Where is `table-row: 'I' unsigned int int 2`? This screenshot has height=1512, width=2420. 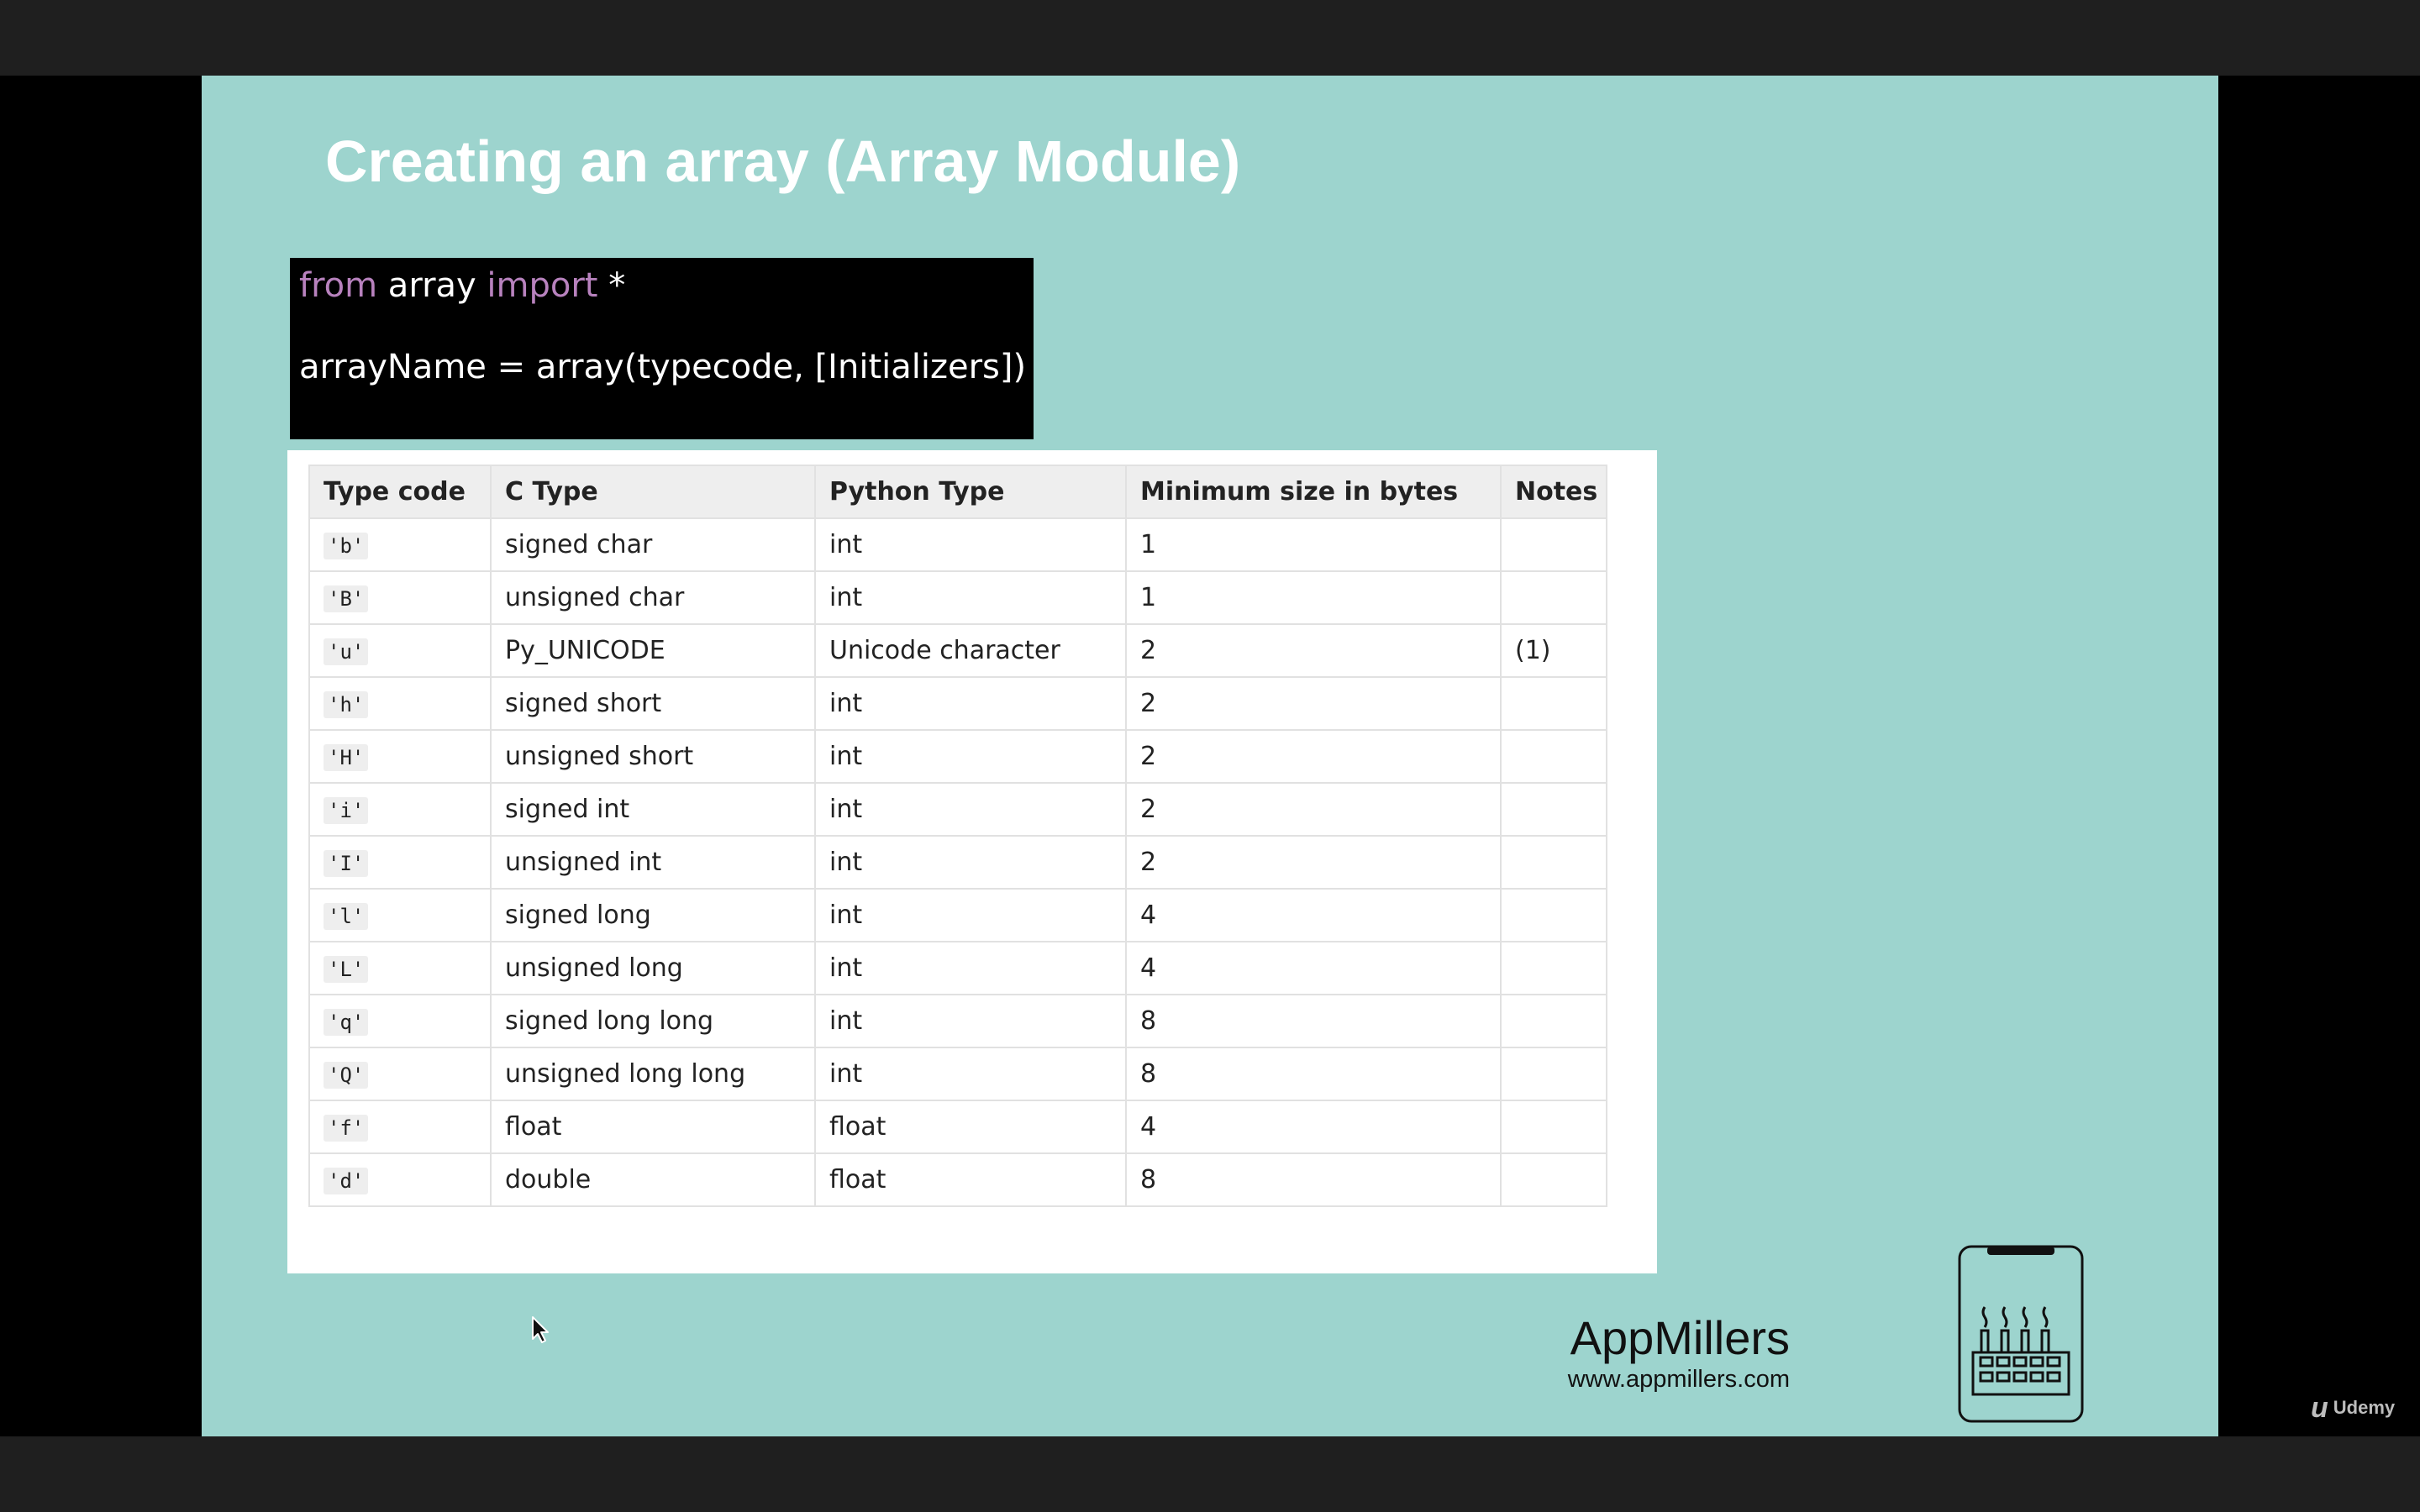 table-row: 'I' unsigned int int 2 is located at coordinates (958, 862).